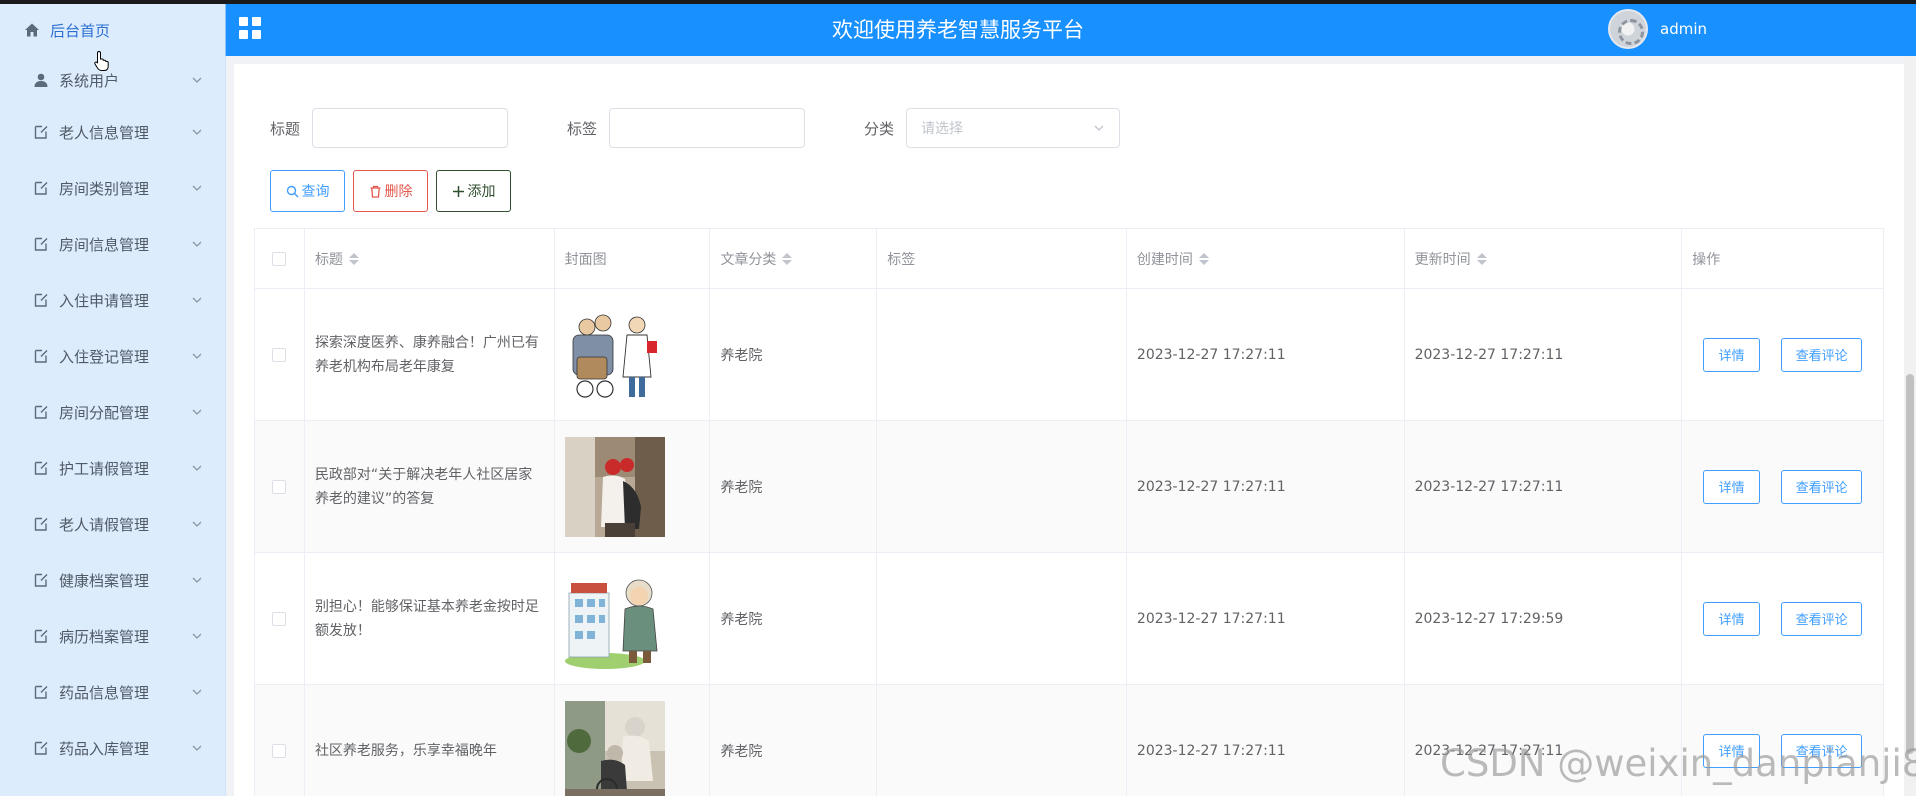  I want to click on column-header-updated: 更新时间, so click(1544, 258).